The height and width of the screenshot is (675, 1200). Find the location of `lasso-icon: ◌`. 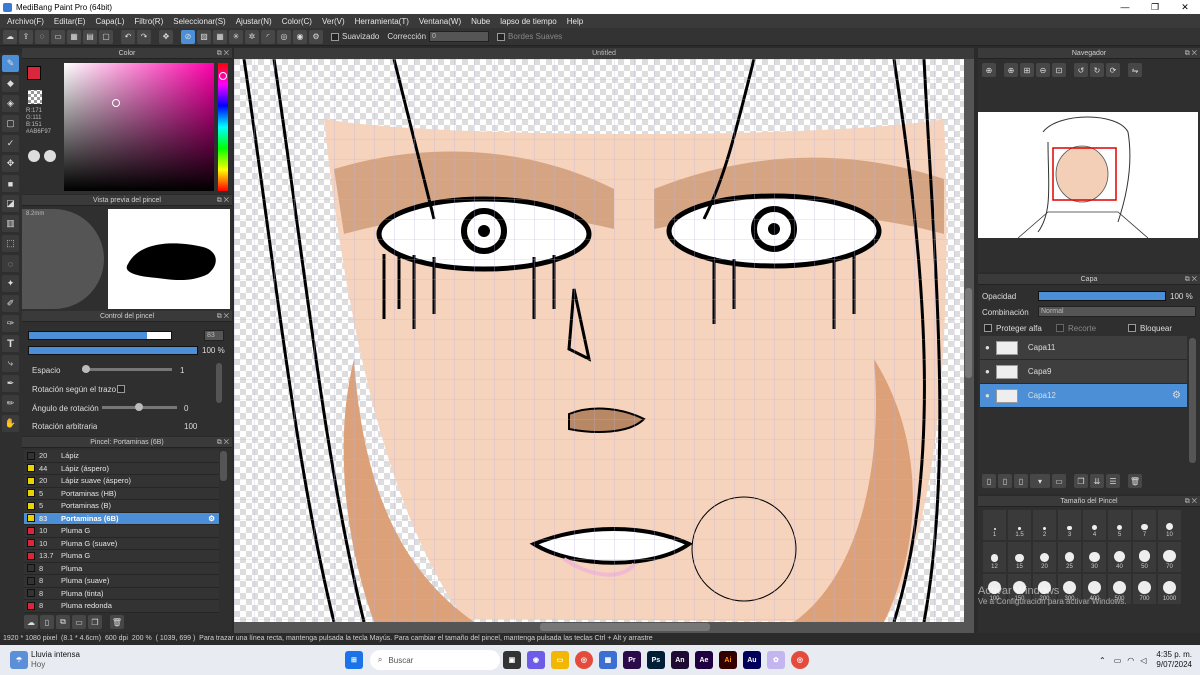

lasso-icon: ◌ is located at coordinates (10, 263).